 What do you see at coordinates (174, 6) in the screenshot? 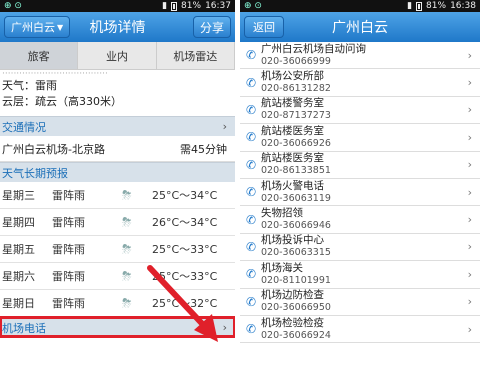
I see `battery-icon` at bounding box center [174, 6].